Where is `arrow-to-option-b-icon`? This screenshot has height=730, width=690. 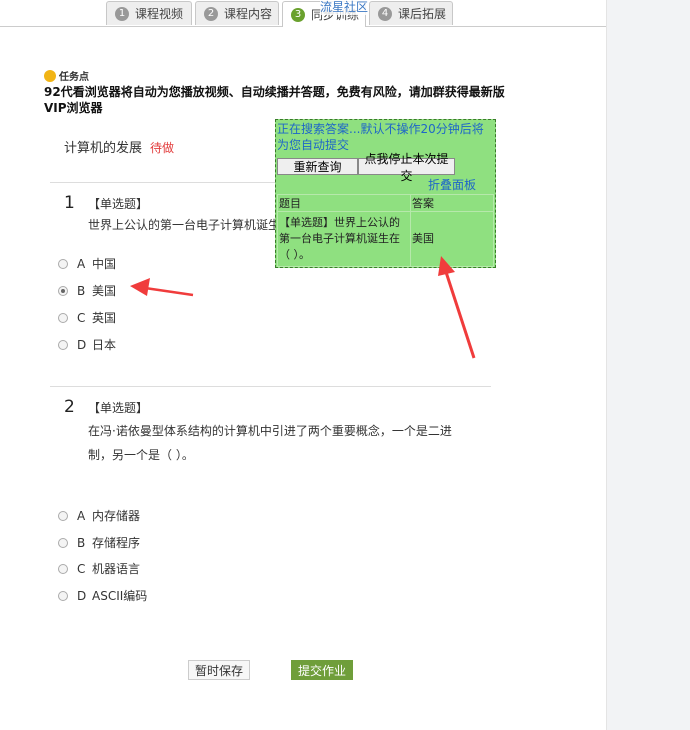 arrow-to-option-b-icon is located at coordinates (162, 287).